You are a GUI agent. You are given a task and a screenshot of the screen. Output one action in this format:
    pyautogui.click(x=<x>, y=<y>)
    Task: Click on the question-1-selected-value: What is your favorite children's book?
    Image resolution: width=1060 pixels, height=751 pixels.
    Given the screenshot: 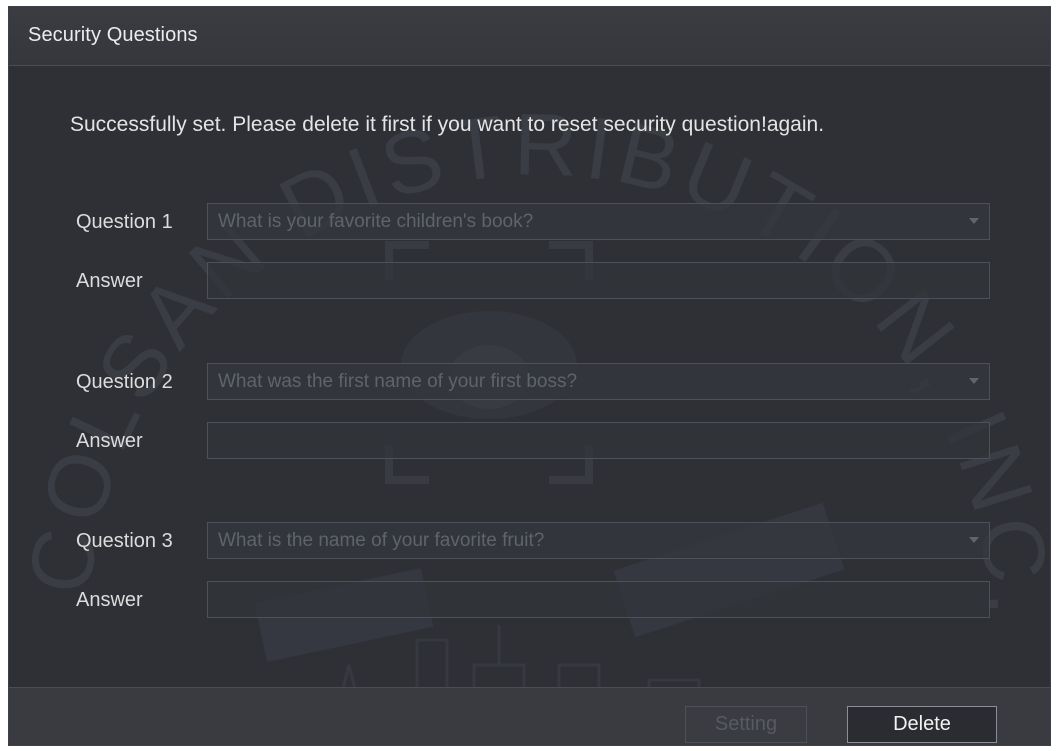 What is the action you would take?
    pyautogui.click(x=376, y=221)
    